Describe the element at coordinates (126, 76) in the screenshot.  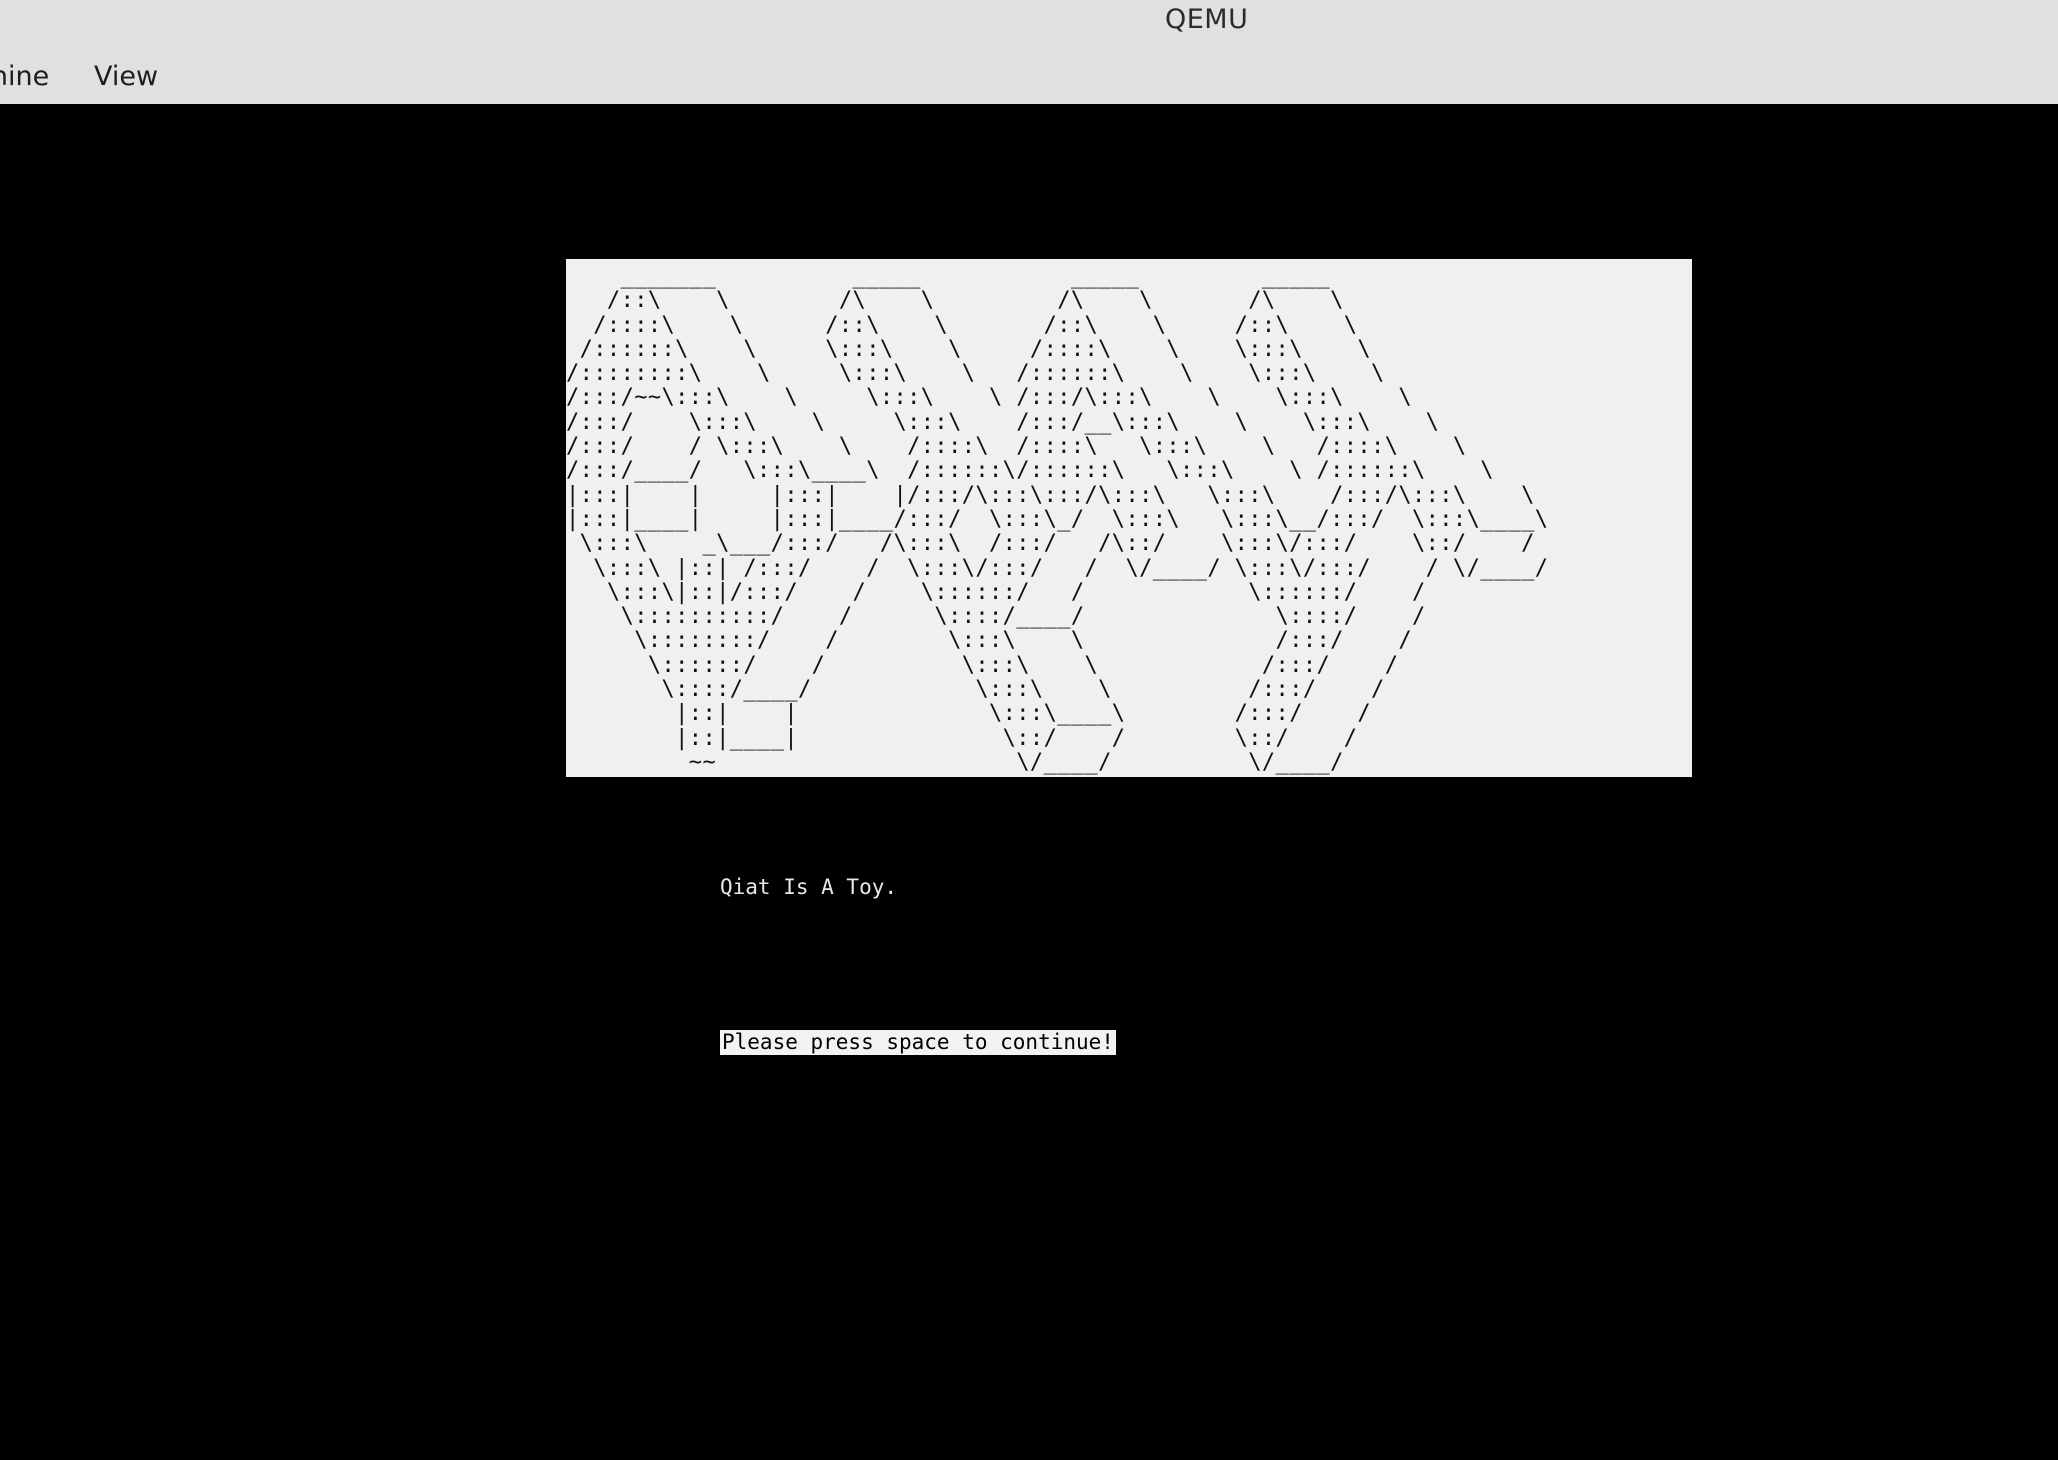
I see `menu-view: View` at that location.